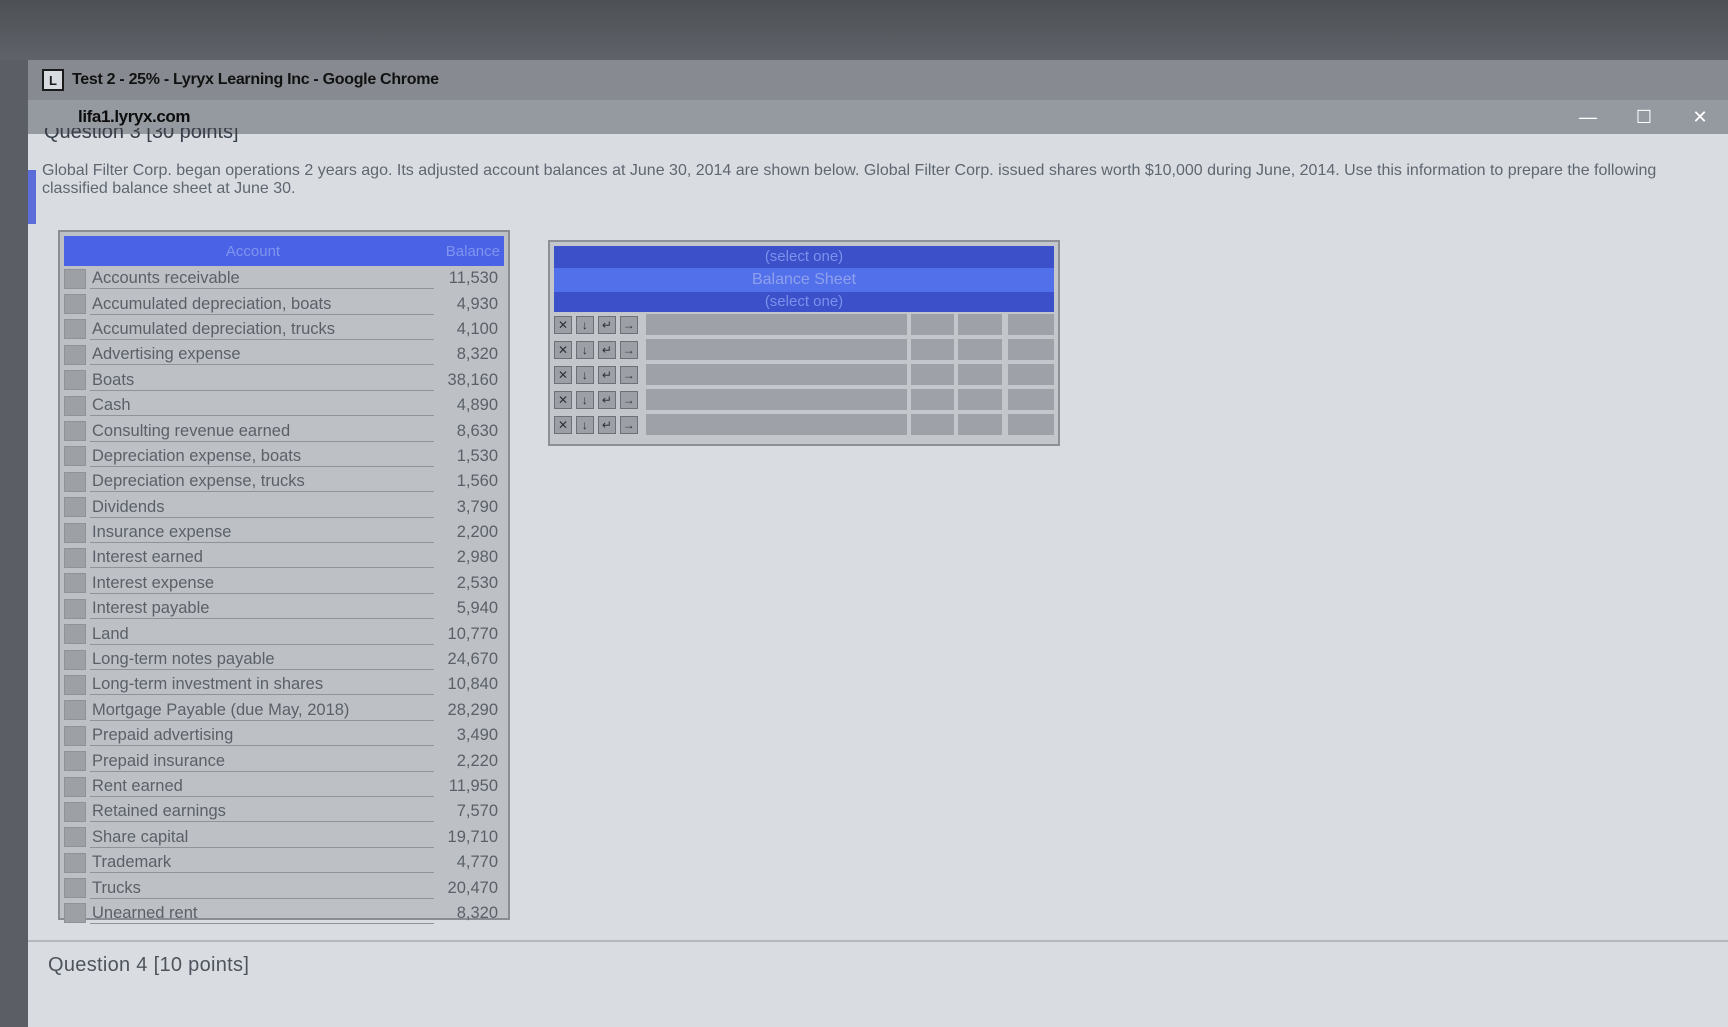 The height and width of the screenshot is (1027, 1728). What do you see at coordinates (804, 302) in the screenshot?
I see `date-select: (select one)` at bounding box center [804, 302].